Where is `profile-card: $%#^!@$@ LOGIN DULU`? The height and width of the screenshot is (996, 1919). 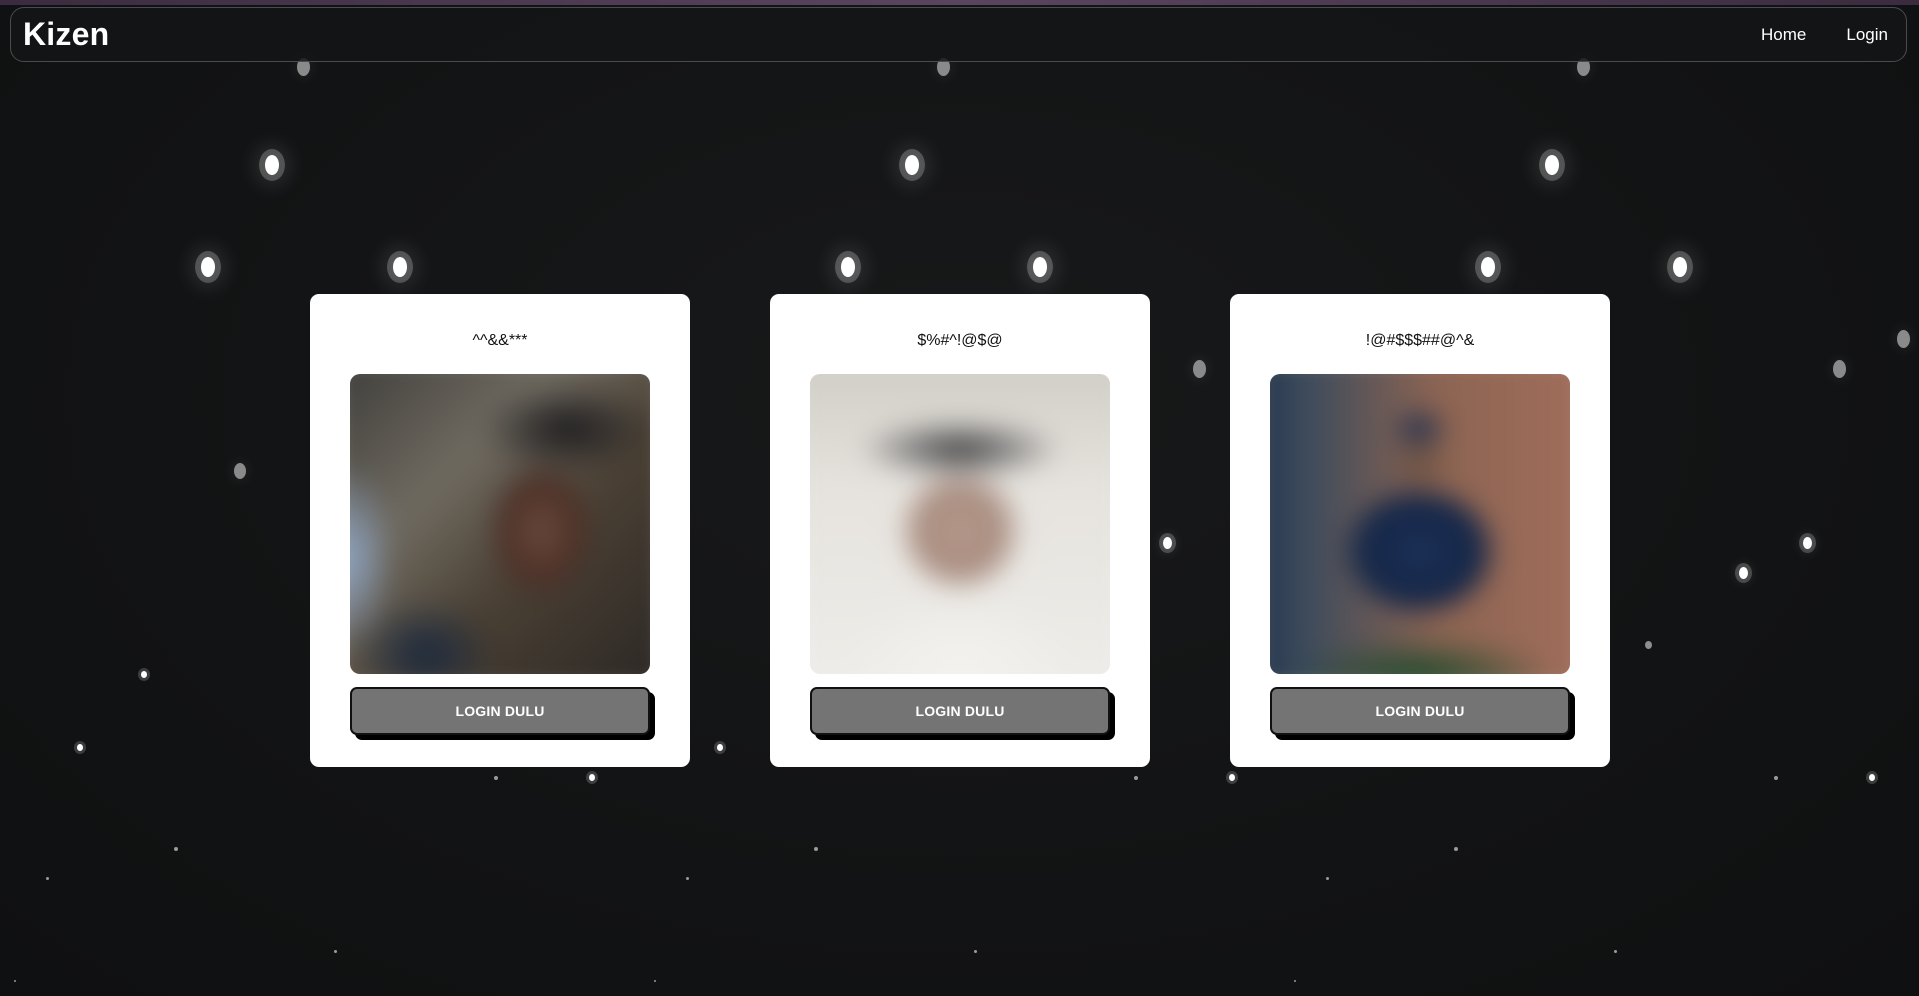
profile-card: $%#^!@$@ LOGIN DULU is located at coordinates (960, 530).